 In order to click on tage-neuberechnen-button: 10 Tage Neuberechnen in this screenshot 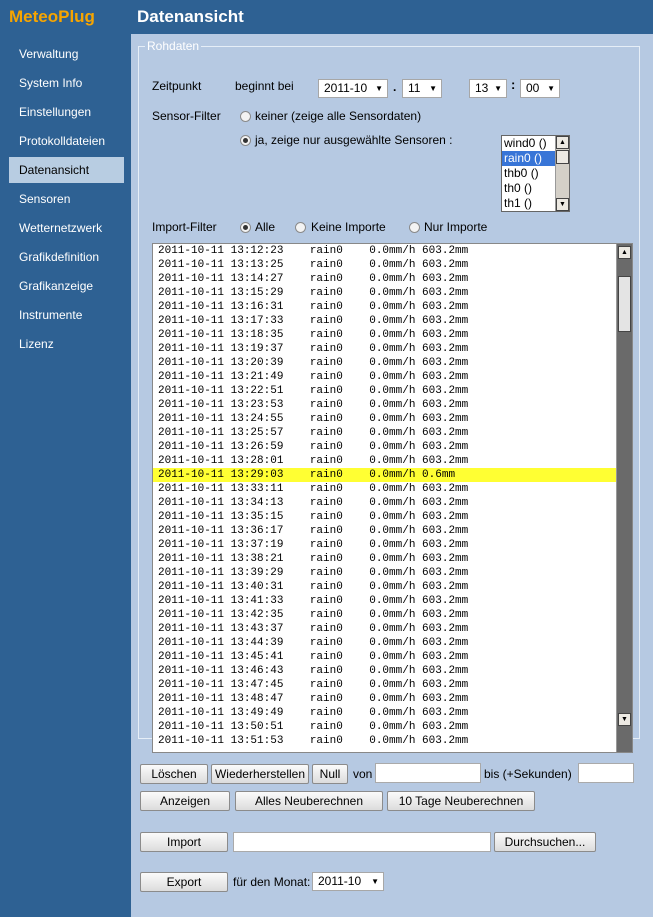, I will do `click(461, 801)`.